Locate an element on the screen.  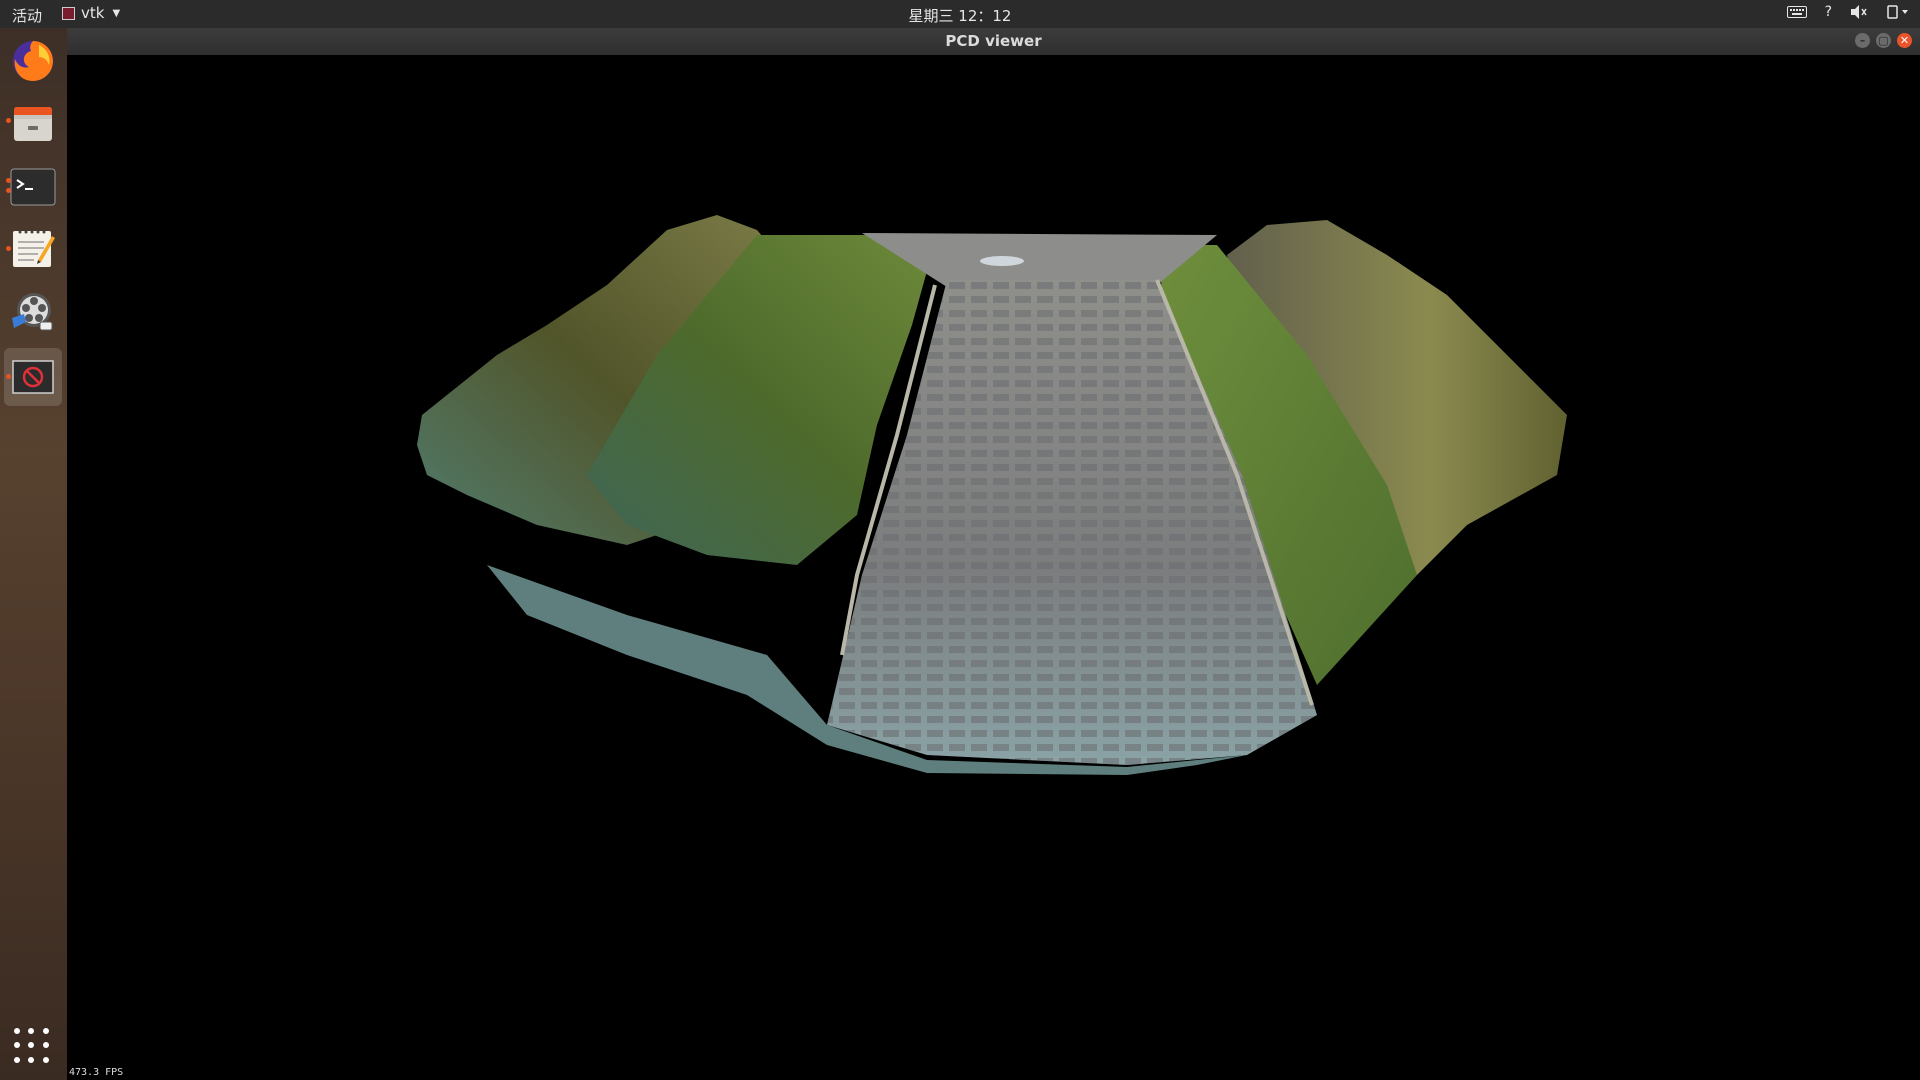
dock-item-files is located at coordinates (33, 123).